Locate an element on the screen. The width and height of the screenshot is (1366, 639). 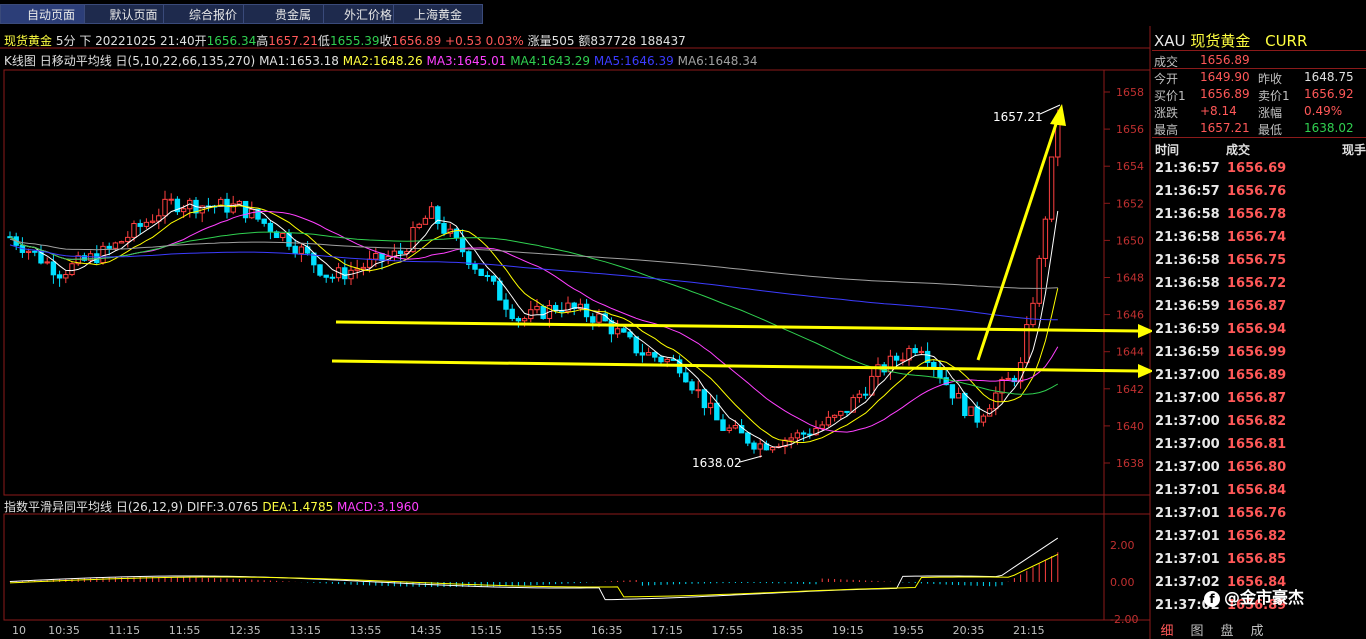
time-tick-label: 15:15 is located at coordinates (486, 630).